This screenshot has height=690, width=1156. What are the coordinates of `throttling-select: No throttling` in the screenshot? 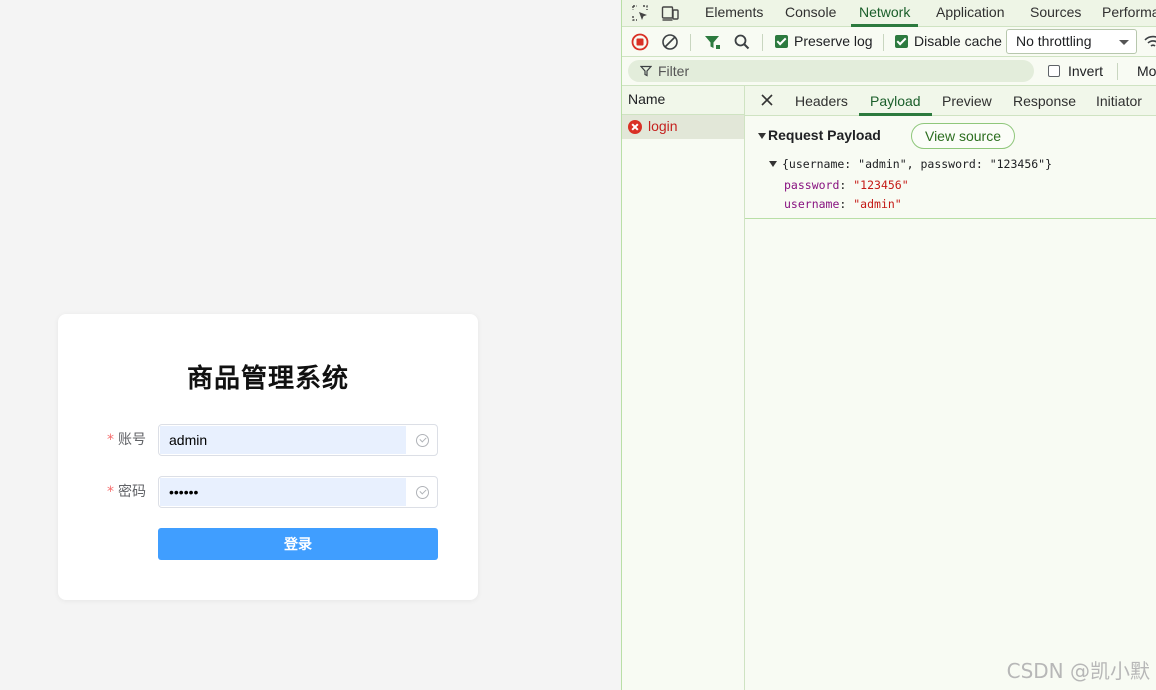 It's located at (1071, 41).